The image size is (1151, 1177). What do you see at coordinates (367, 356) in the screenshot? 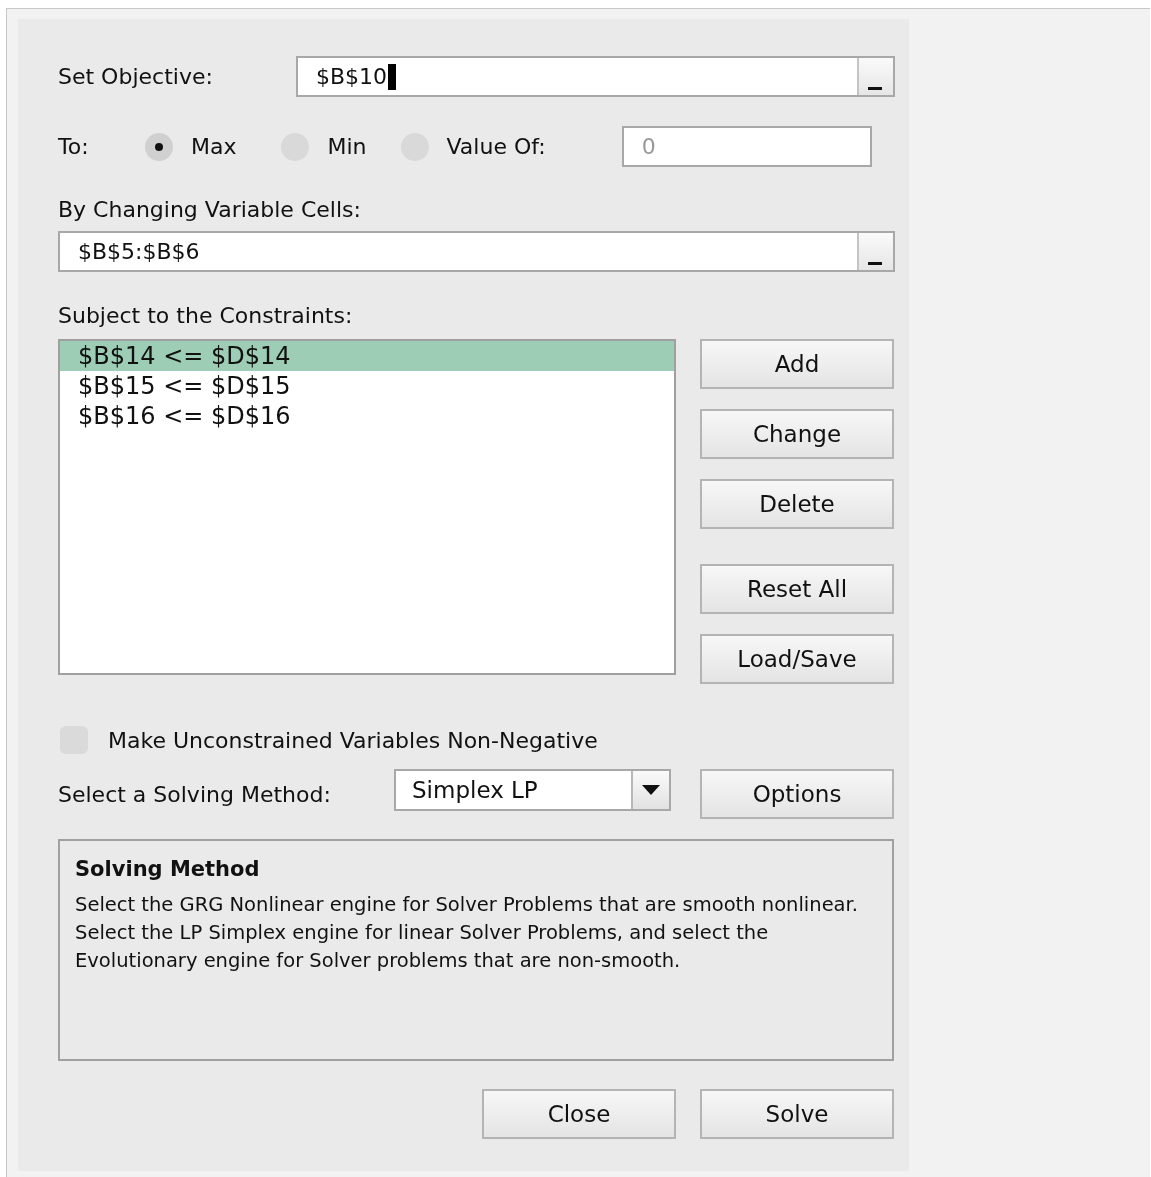
I see `constraint-item: $B$14 <= $D$14` at bounding box center [367, 356].